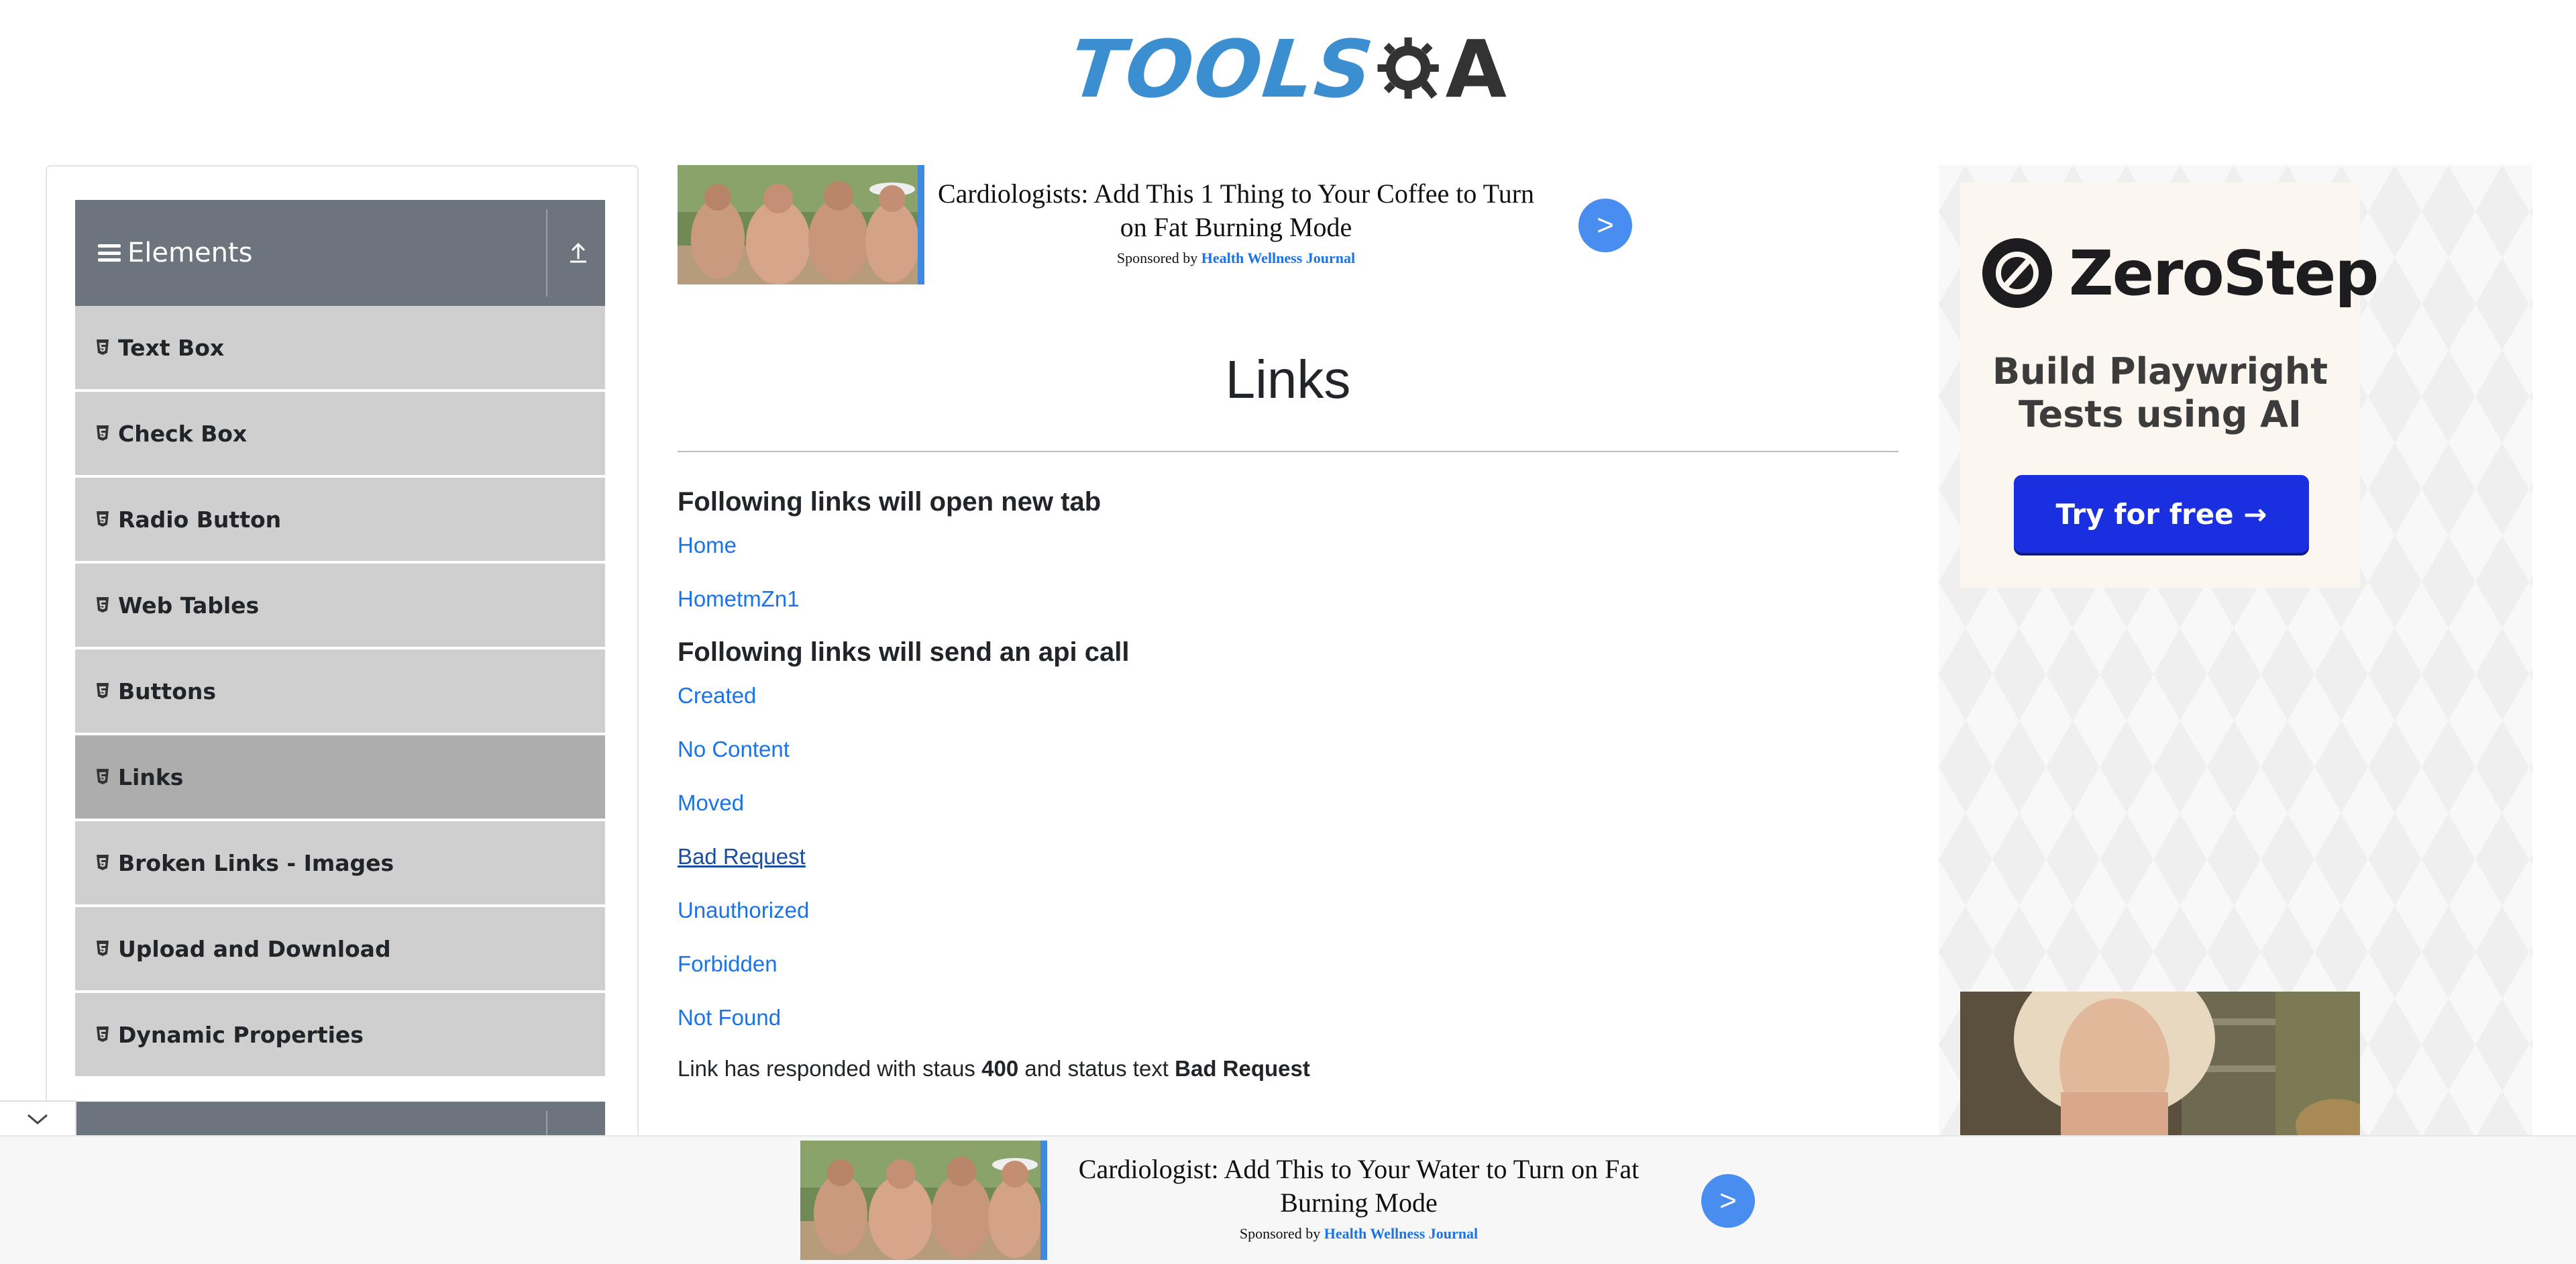 This screenshot has height=1264, width=2576. Describe the element at coordinates (826, 1068) in the screenshot. I see `response-prefix: Link has responded with staus` at that location.